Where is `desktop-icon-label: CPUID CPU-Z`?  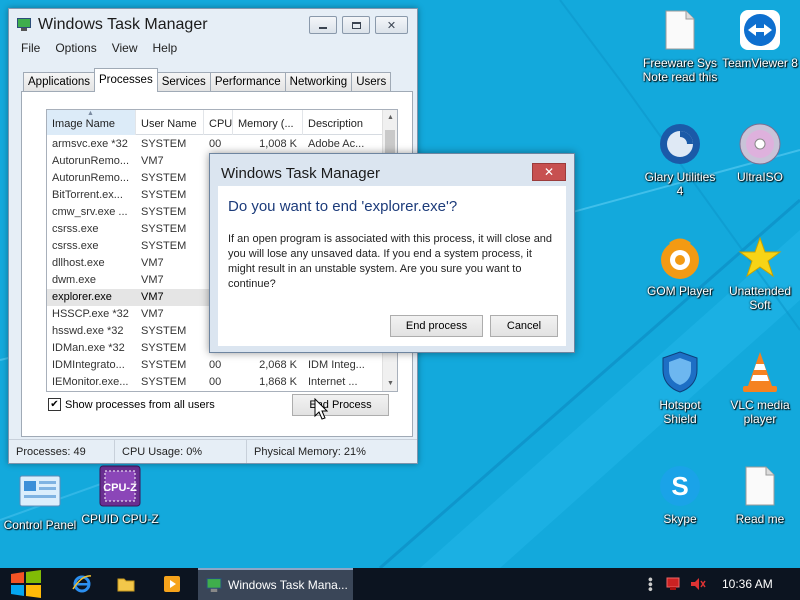 desktop-icon-label: CPUID CPU-Z is located at coordinates (120, 519).